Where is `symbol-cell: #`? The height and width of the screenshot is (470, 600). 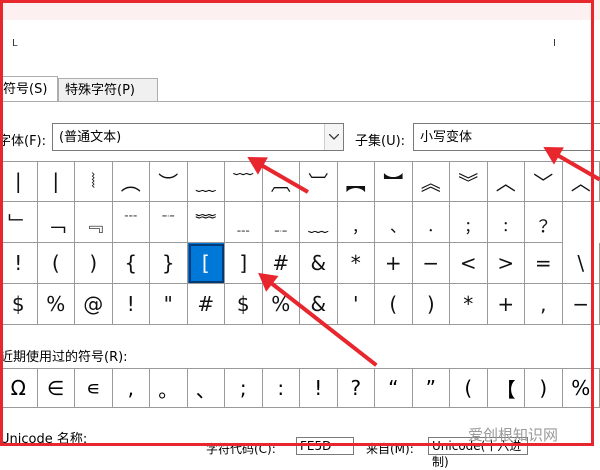
symbol-cell: # is located at coordinates (207, 304).